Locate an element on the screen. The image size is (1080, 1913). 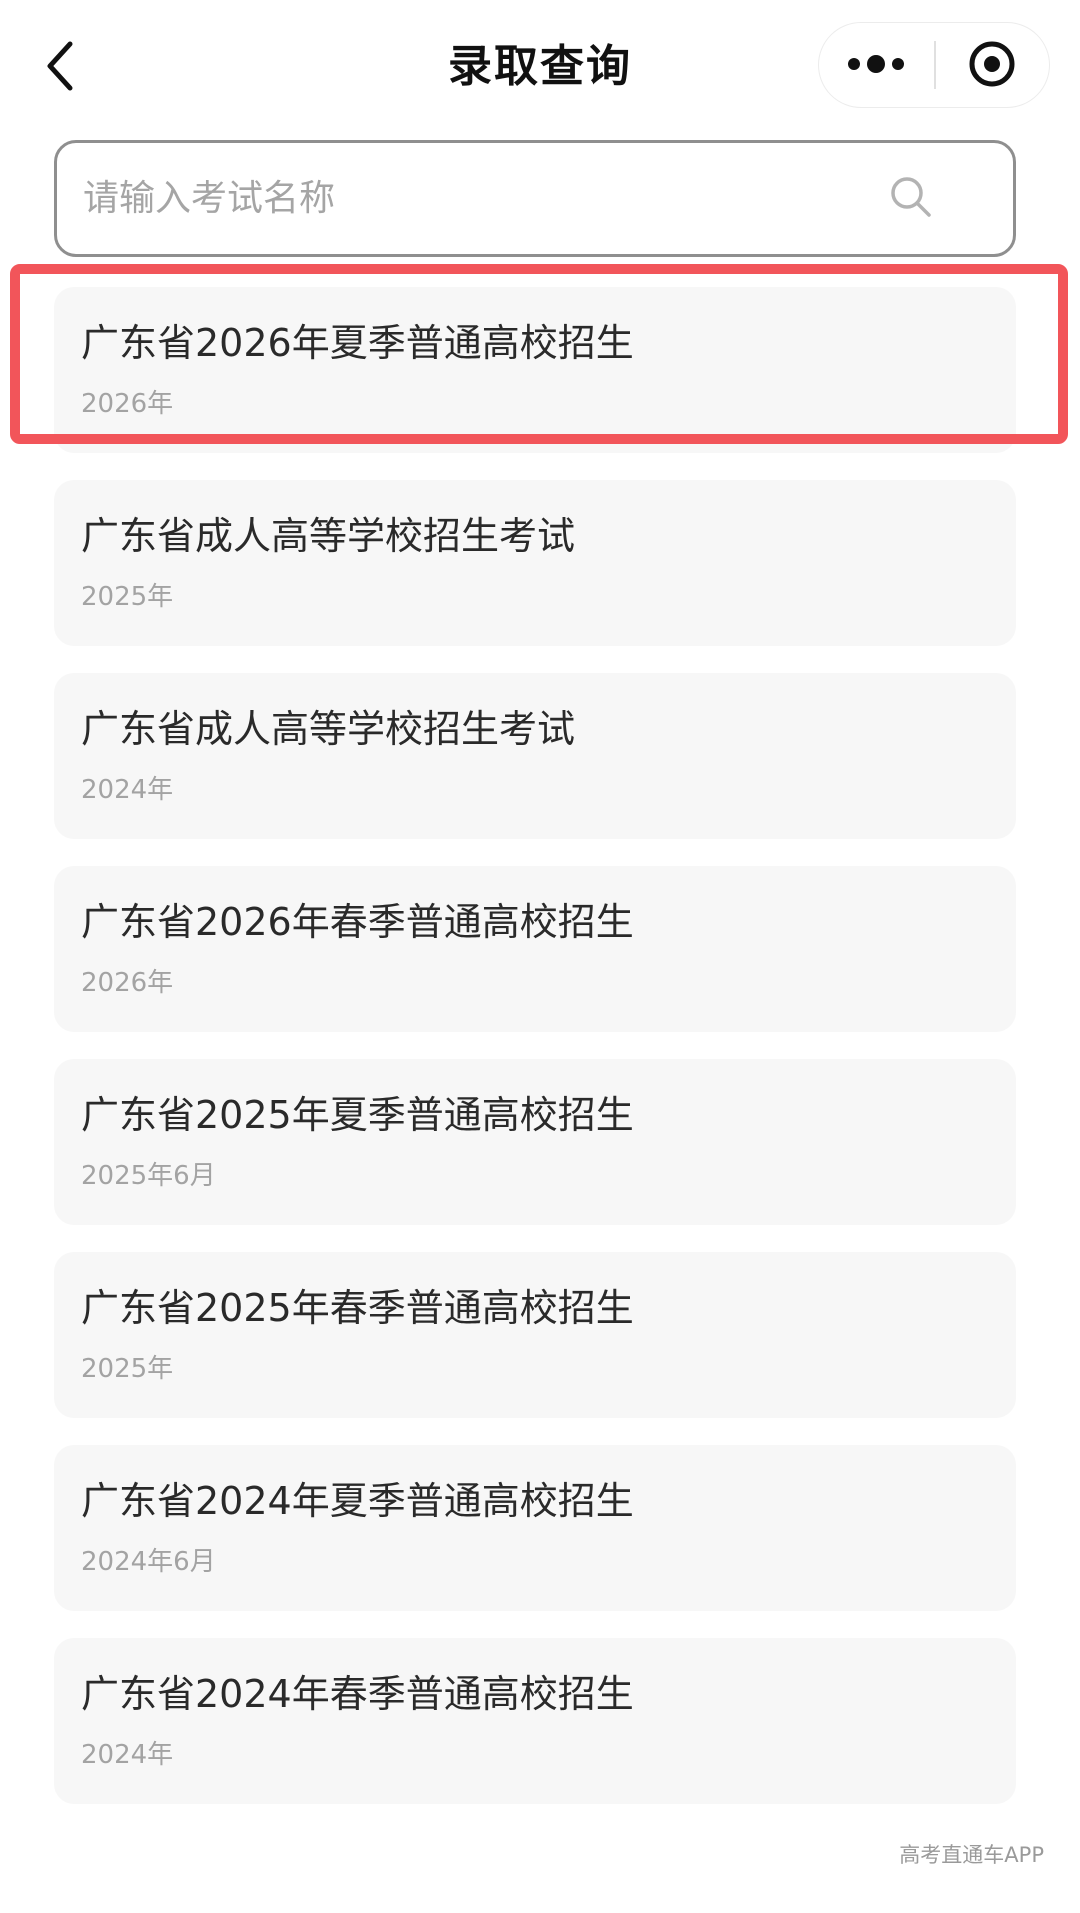
more-button is located at coordinates (876, 64).